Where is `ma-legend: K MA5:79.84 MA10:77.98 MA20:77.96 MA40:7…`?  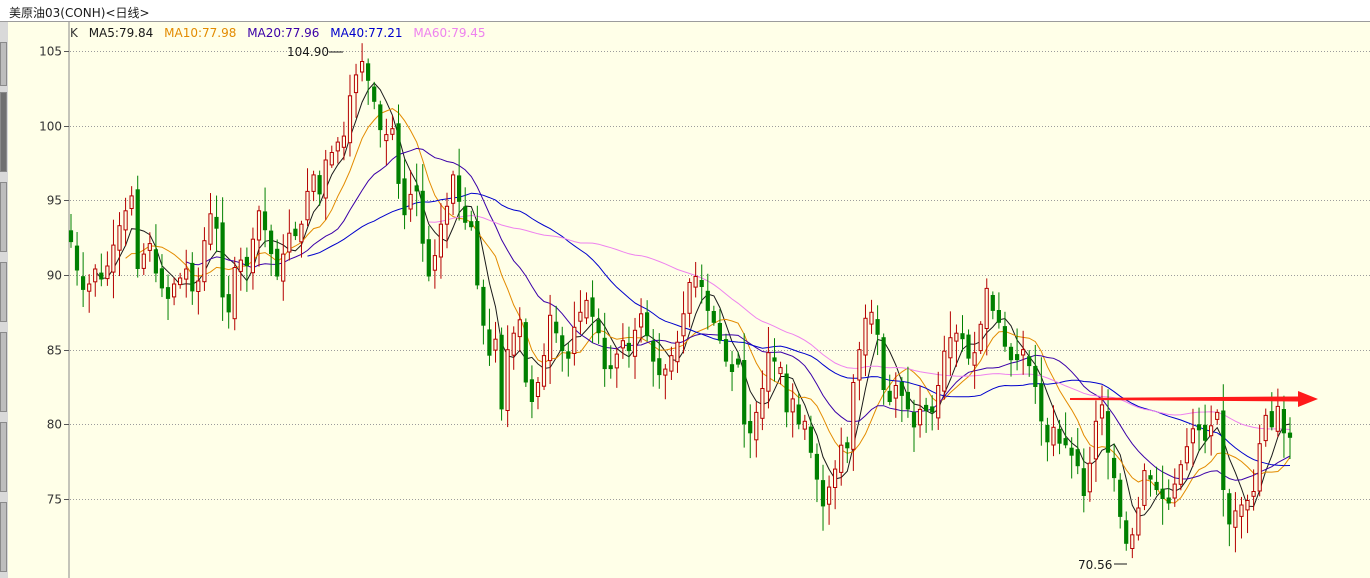 ma-legend: K MA5:79.84 MA10:77.98 MA20:77.96 MA40:7… is located at coordinates (281, 33).